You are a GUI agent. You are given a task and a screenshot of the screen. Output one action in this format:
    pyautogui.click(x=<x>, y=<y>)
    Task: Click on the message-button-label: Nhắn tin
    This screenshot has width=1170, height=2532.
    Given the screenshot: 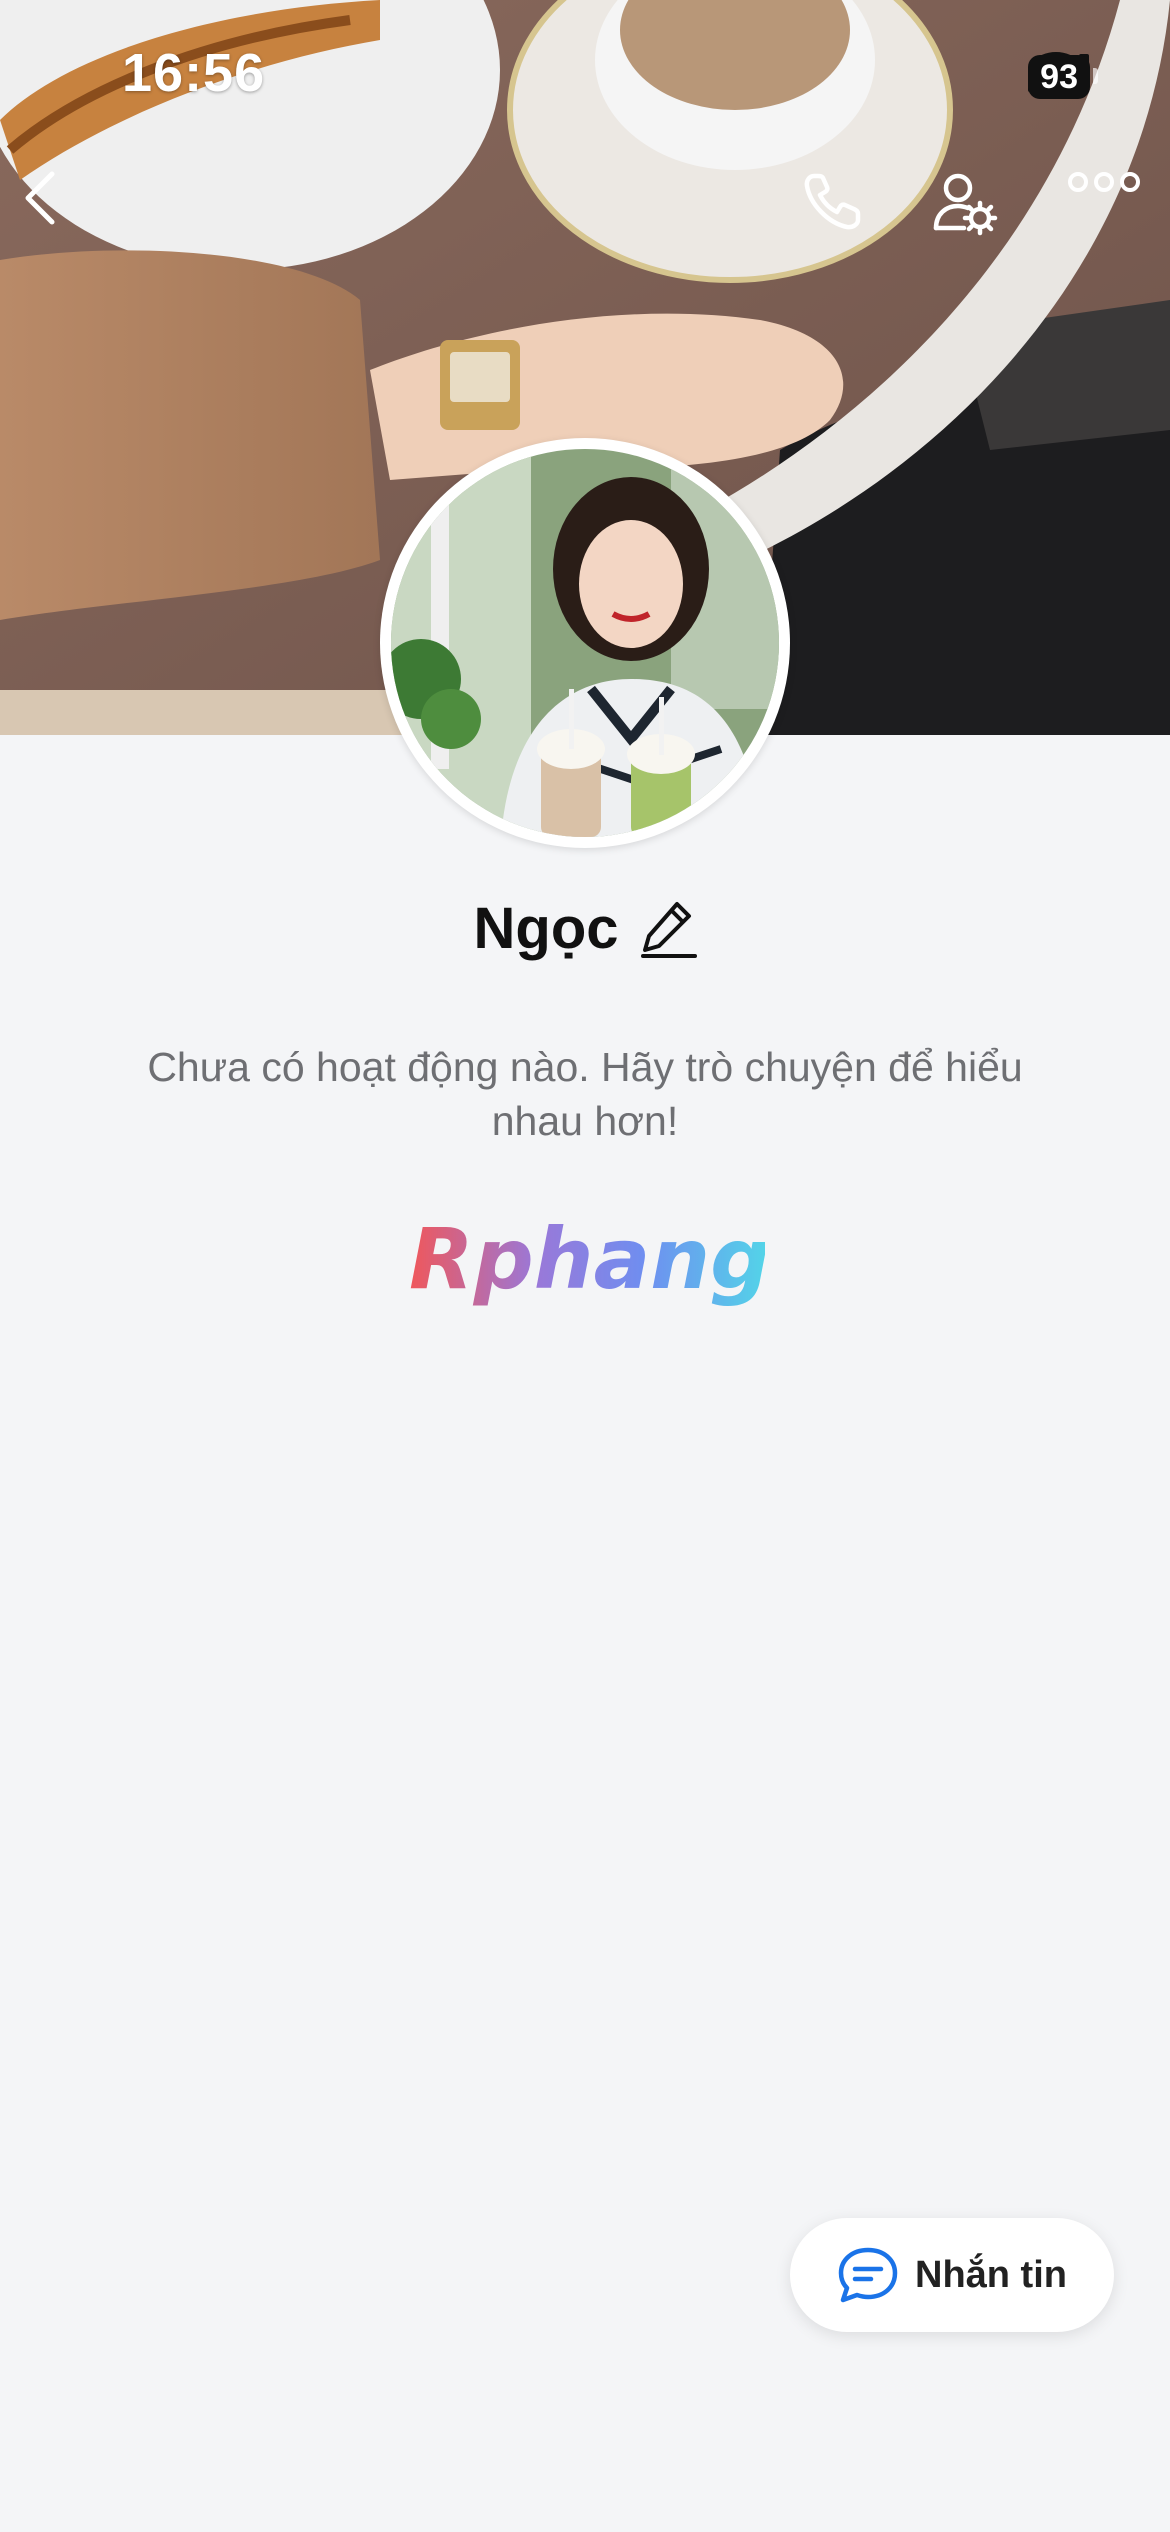 What is the action you would take?
    pyautogui.click(x=991, y=2274)
    